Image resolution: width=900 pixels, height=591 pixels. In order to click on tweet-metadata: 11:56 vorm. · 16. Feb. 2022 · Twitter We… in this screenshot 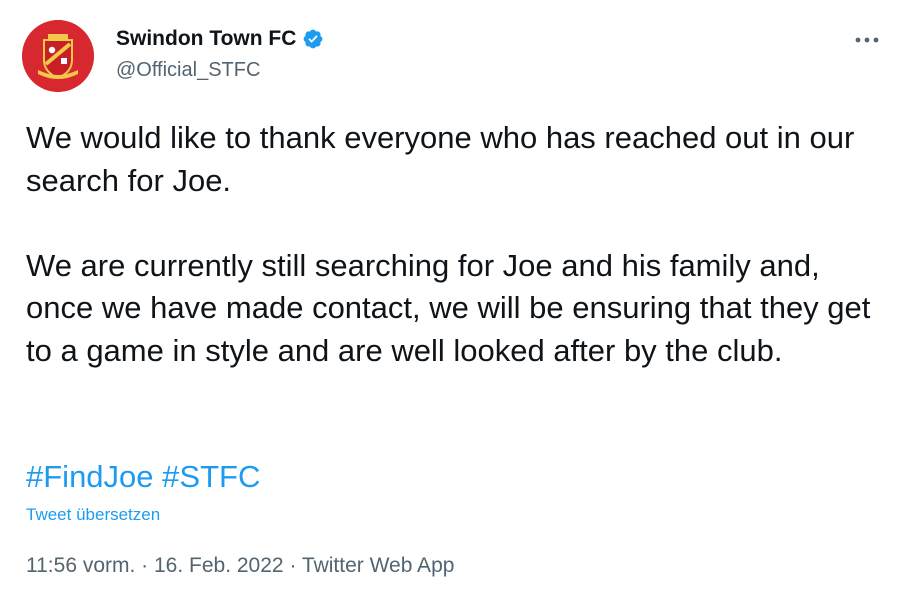, I will do `click(240, 566)`.